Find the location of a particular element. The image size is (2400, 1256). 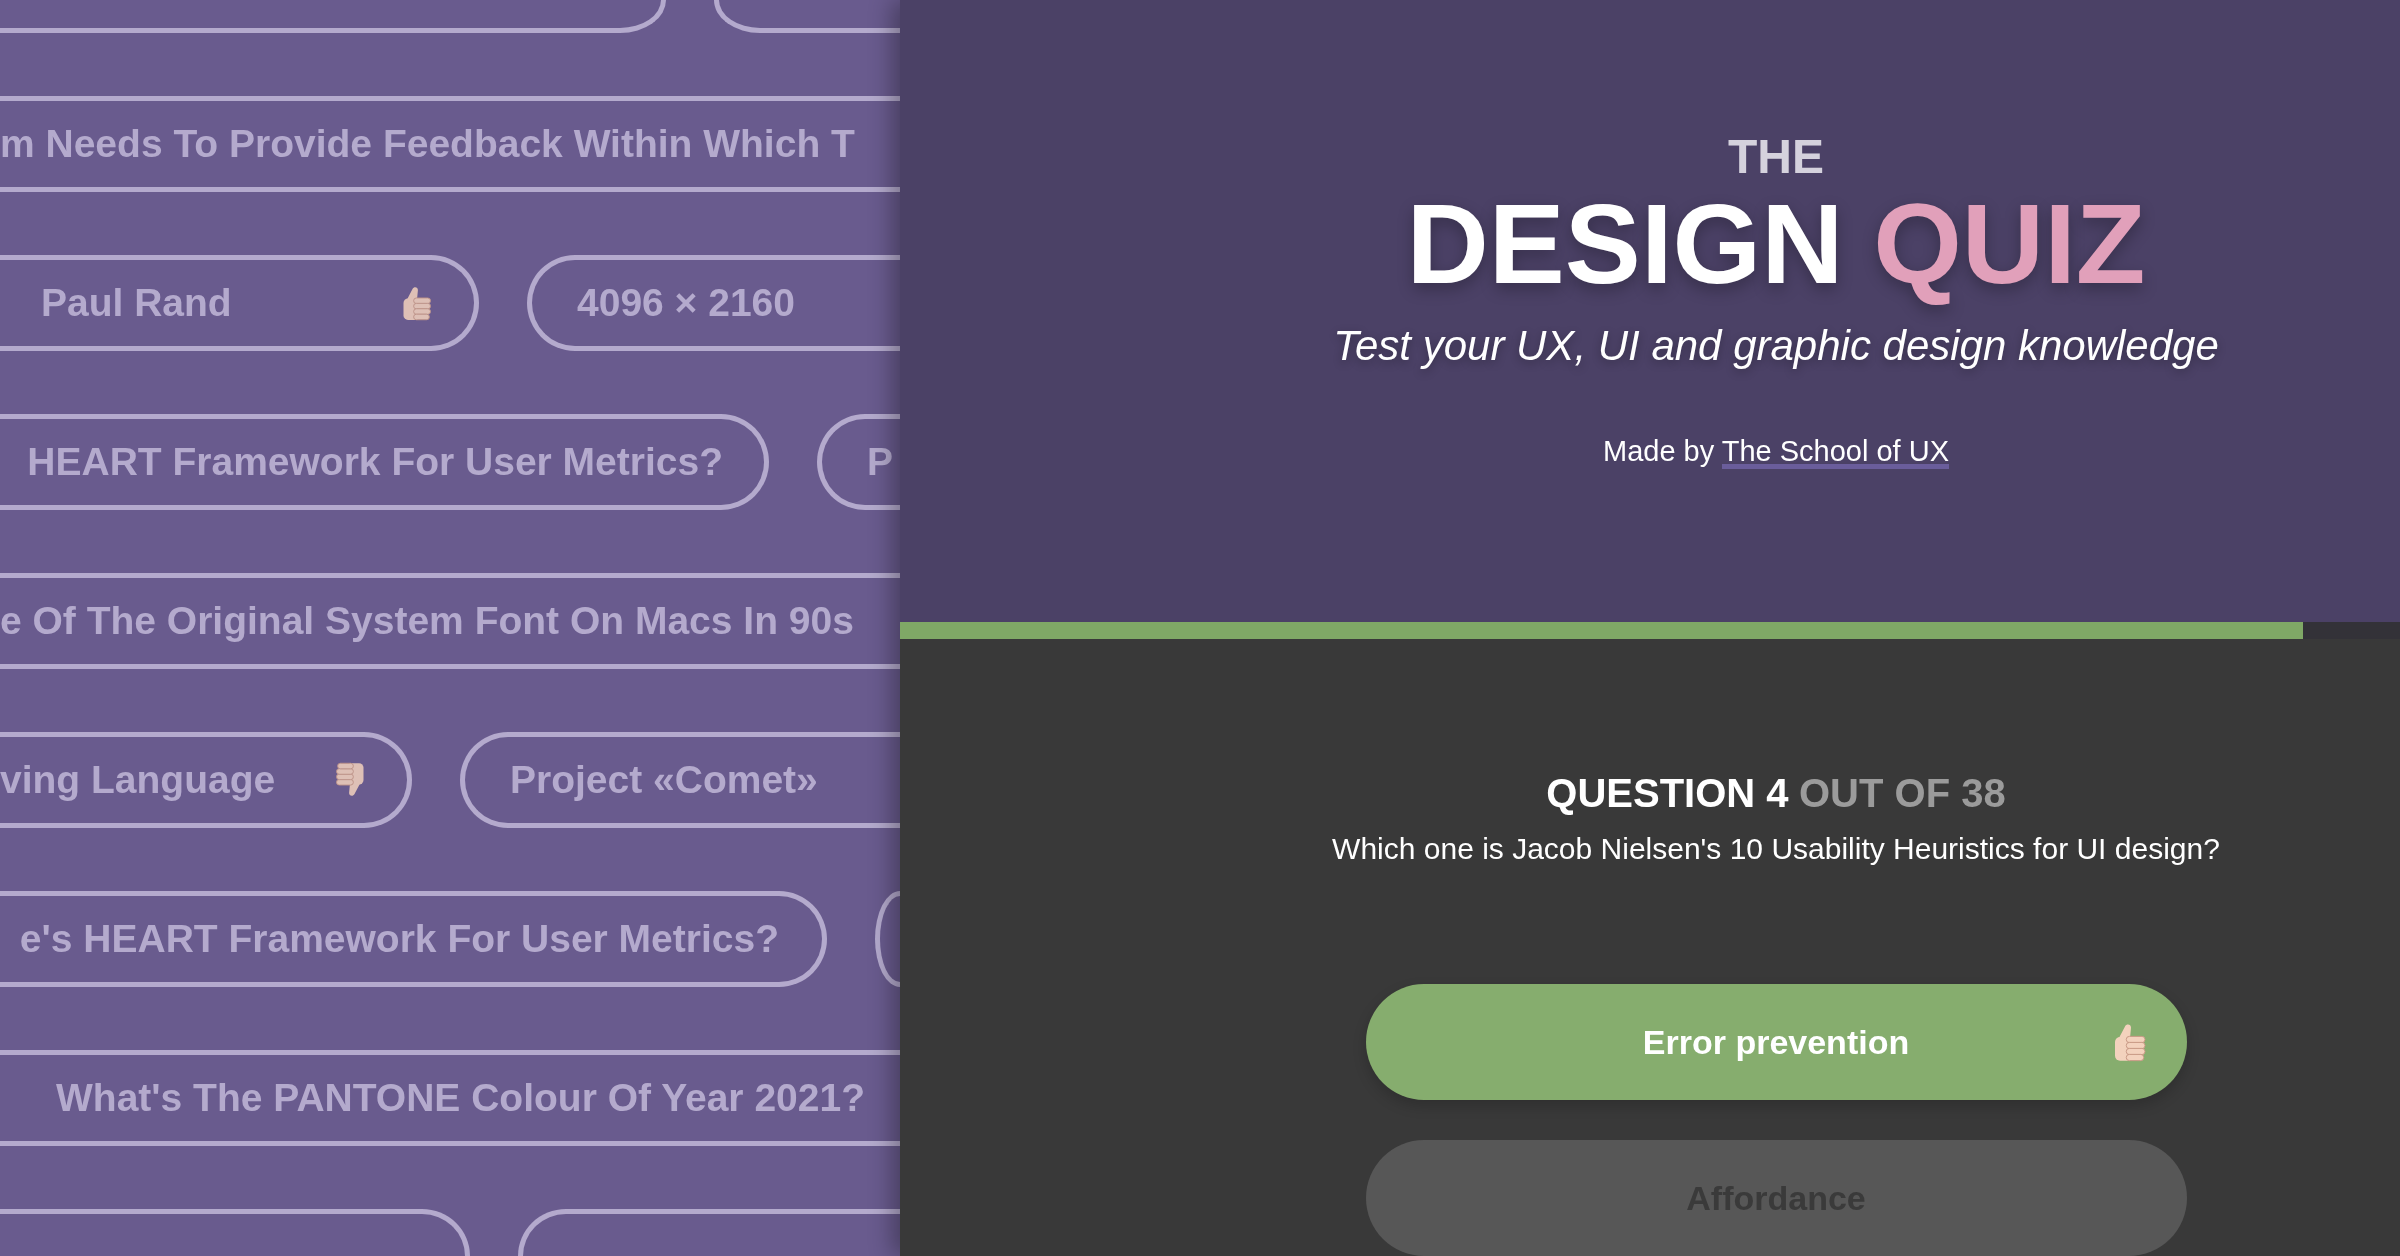

title-text: DESIGN is located at coordinates (1625, 244).